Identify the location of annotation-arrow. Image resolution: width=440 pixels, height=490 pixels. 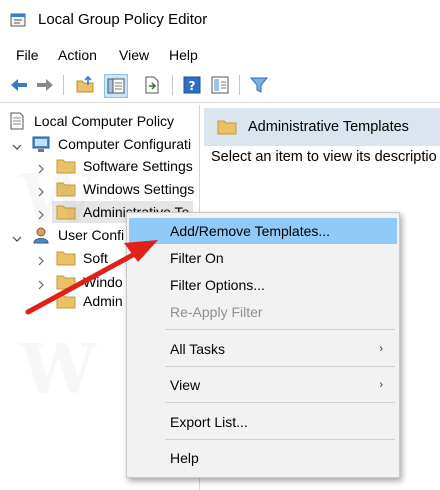
(91, 277).